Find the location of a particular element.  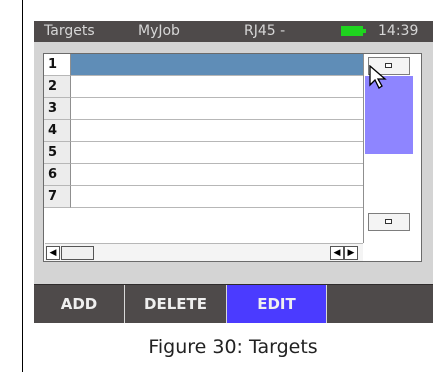

battery-full-icon is located at coordinates (353, 31).